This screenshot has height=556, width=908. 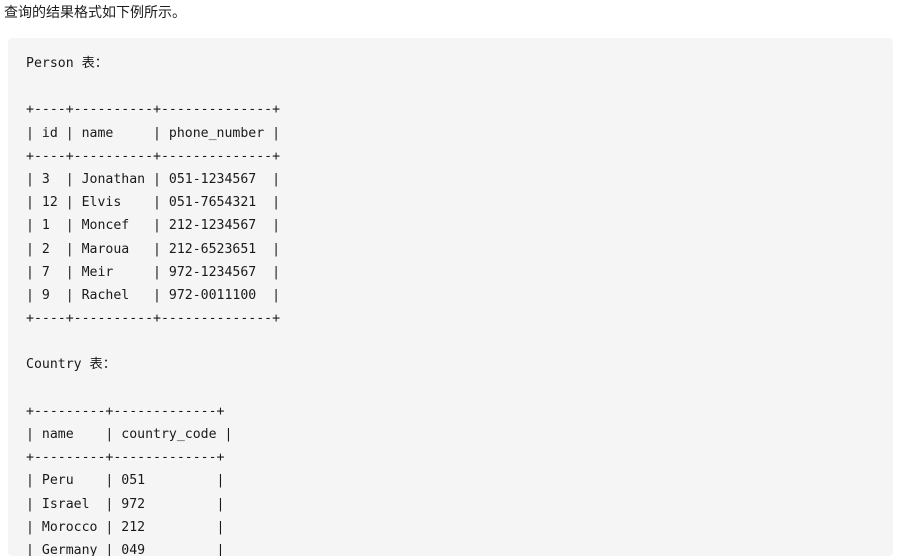 What do you see at coordinates (153, 156) in the screenshot?
I see `code-line-person-sep-mid: +----+----------+--------------+` at bounding box center [153, 156].